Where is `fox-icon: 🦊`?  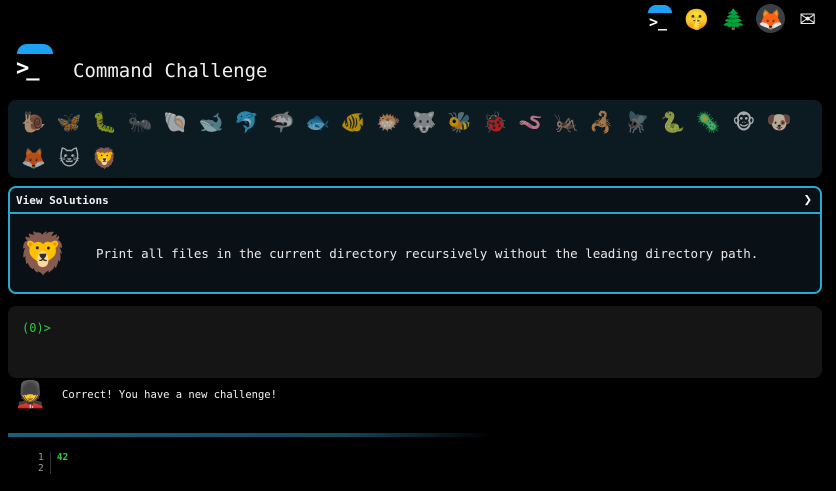 fox-icon: 🦊 is located at coordinates (34, 158).